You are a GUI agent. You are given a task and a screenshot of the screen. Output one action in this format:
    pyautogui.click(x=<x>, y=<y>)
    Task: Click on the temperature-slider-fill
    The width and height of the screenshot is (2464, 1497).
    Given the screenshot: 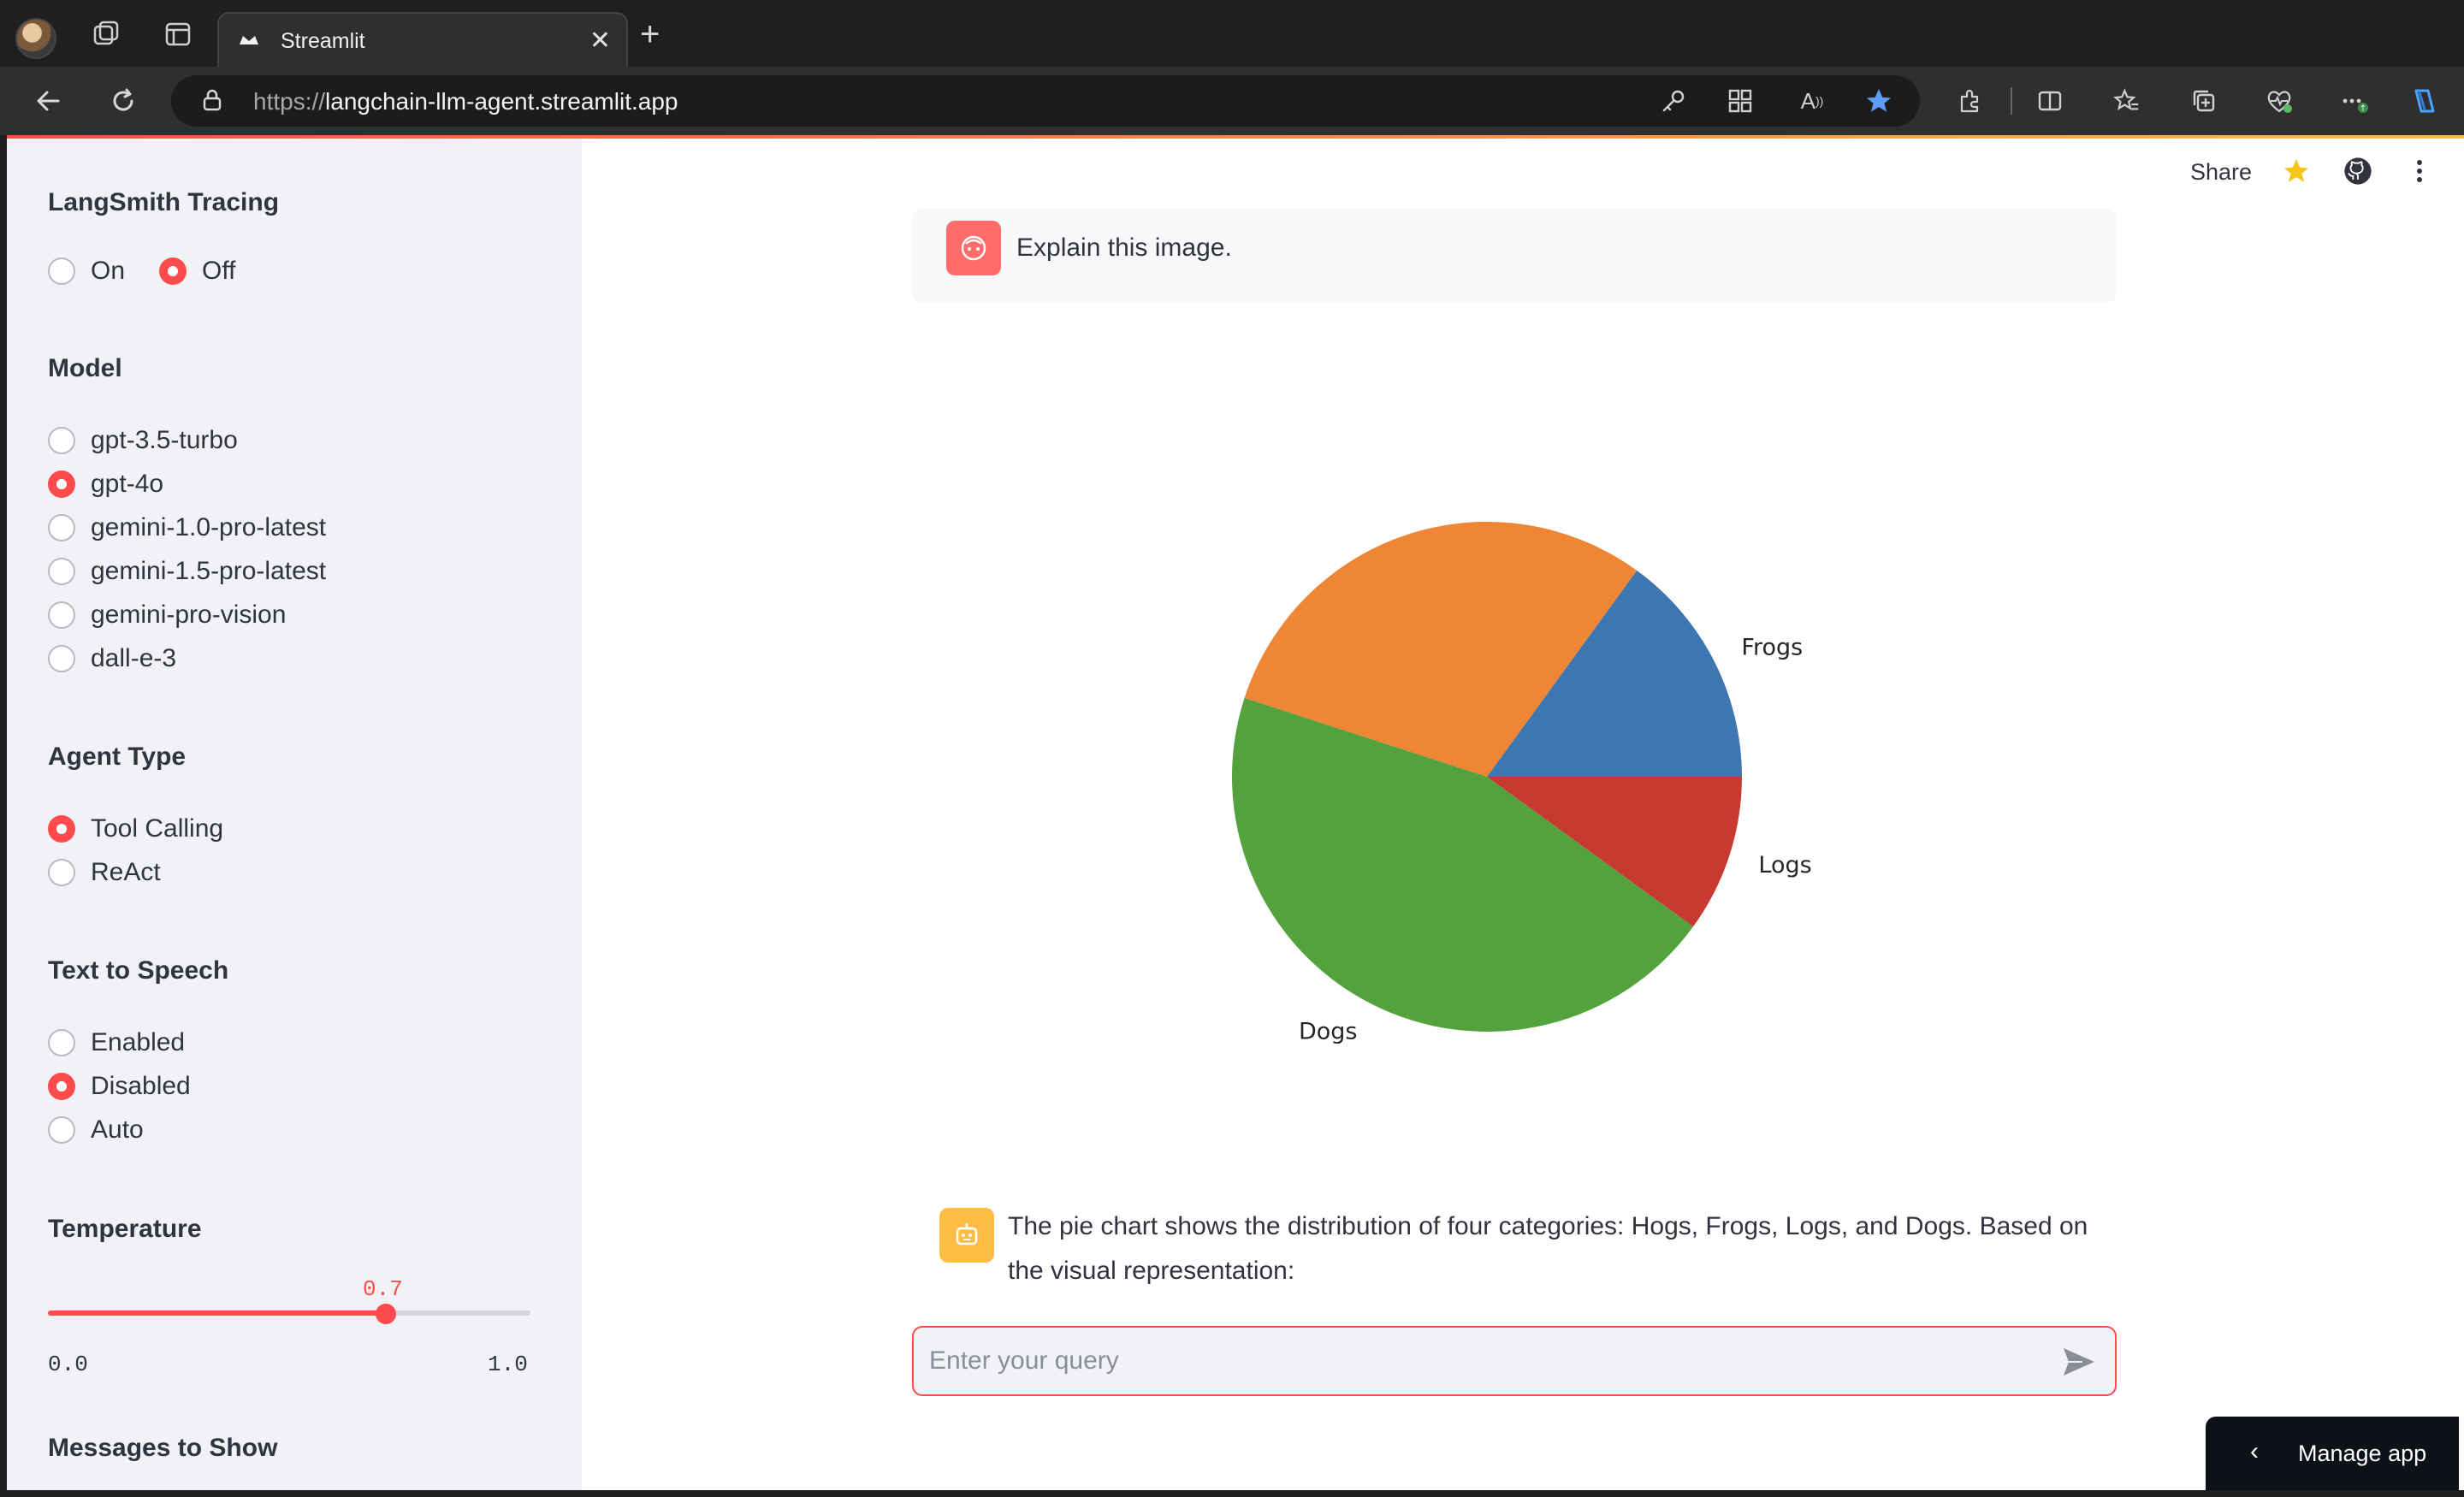 What is the action you would take?
    pyautogui.click(x=217, y=1313)
    